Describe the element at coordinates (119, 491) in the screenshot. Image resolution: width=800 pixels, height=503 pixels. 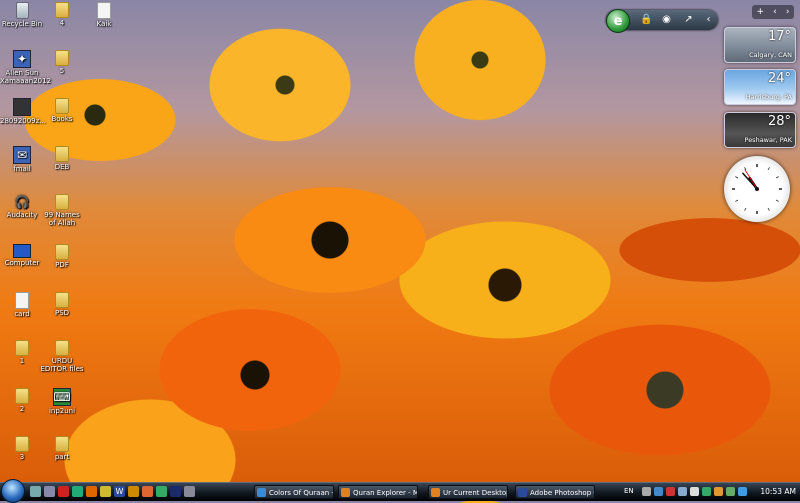
I see `word-quicklaunch-icon: W` at that location.